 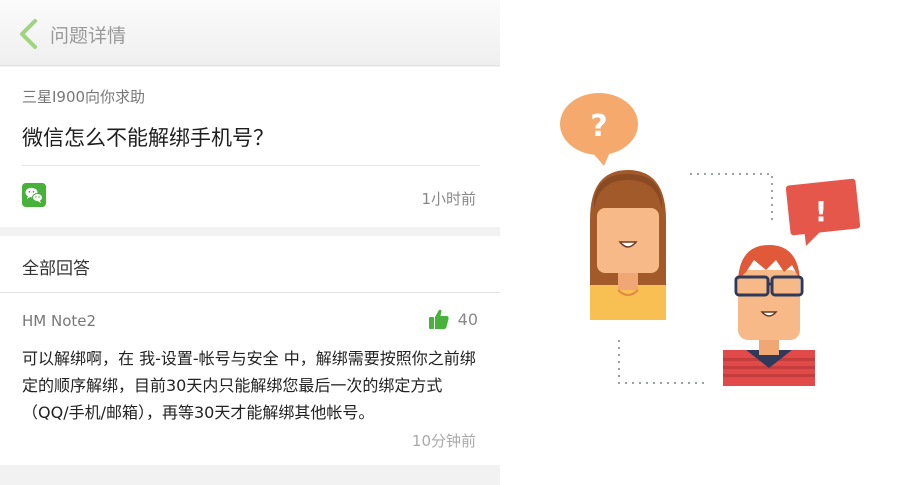 What do you see at coordinates (438, 319) in the screenshot?
I see `thumbs-up-icon` at bounding box center [438, 319].